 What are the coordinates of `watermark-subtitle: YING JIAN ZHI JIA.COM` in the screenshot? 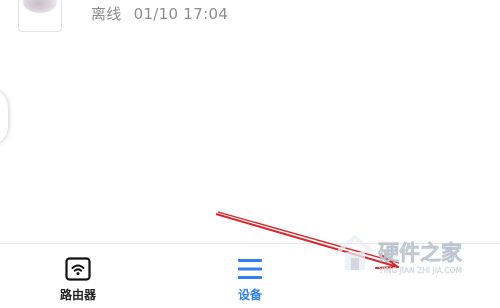 It's located at (420, 270).